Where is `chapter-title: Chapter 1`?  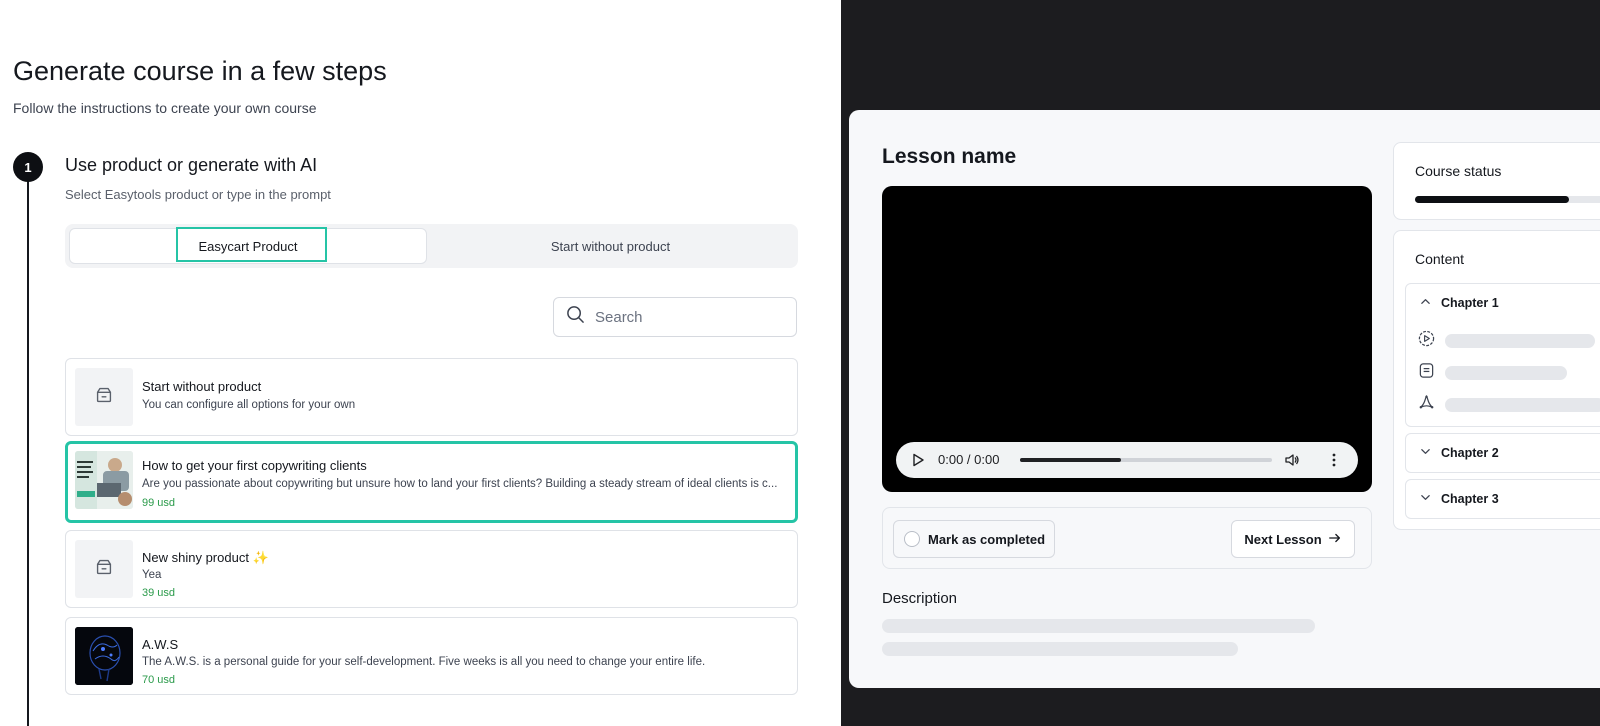
chapter-title: Chapter 1 is located at coordinates (1470, 303).